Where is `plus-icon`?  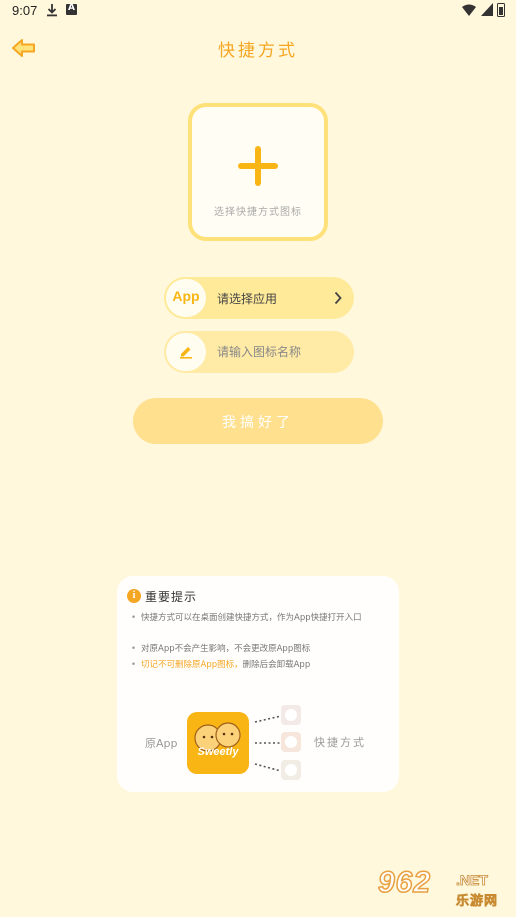
plus-icon is located at coordinates (258, 166).